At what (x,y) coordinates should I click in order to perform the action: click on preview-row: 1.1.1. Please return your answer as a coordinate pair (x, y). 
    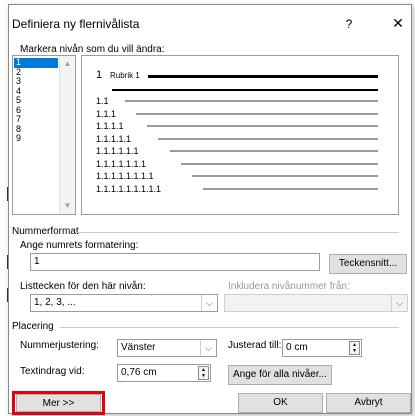
    Looking at the image, I should click on (240, 114).